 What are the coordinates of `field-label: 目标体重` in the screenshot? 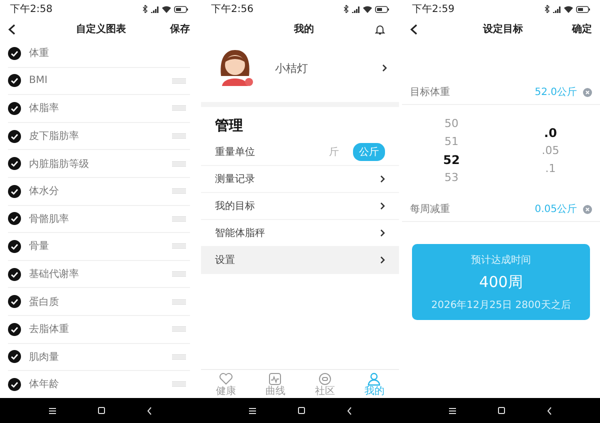 It's located at (430, 92).